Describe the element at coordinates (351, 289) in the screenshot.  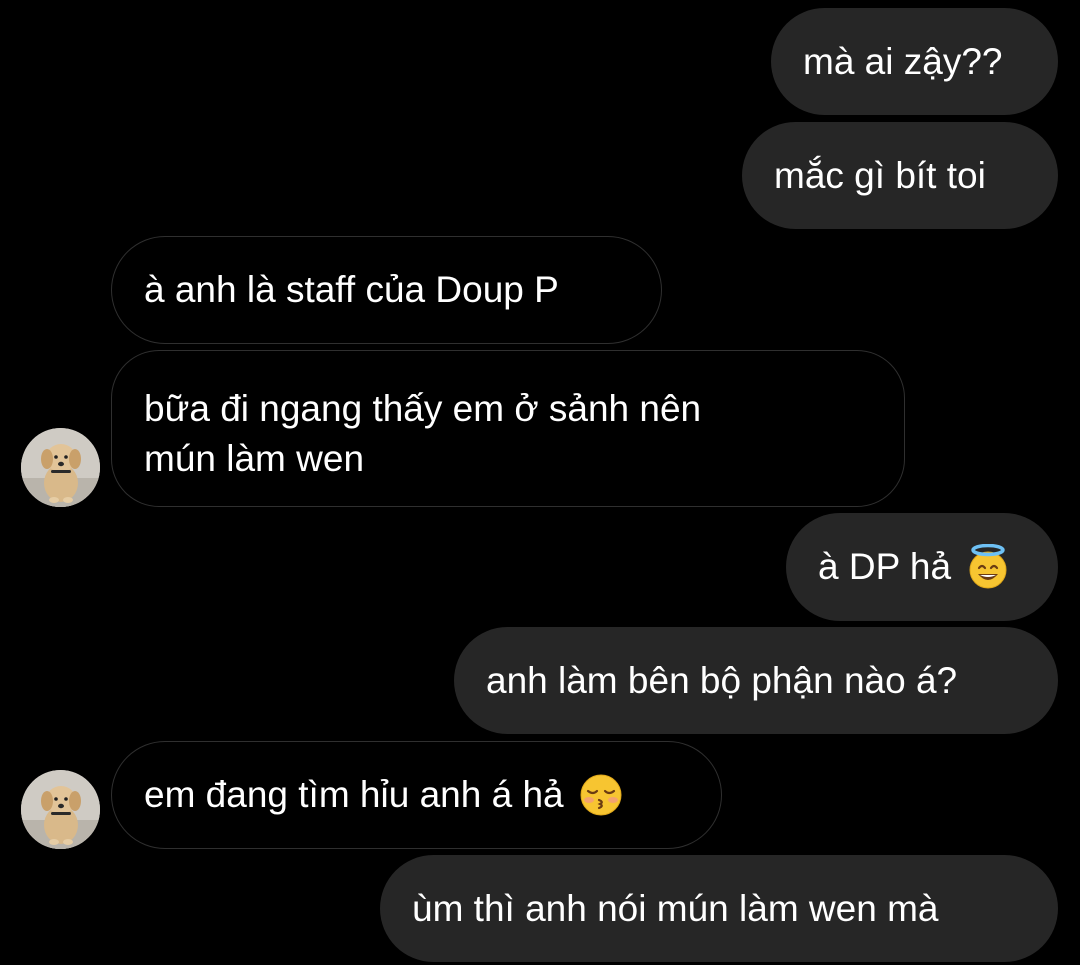
I see `message-text: à anh là staff của Doup P` at that location.